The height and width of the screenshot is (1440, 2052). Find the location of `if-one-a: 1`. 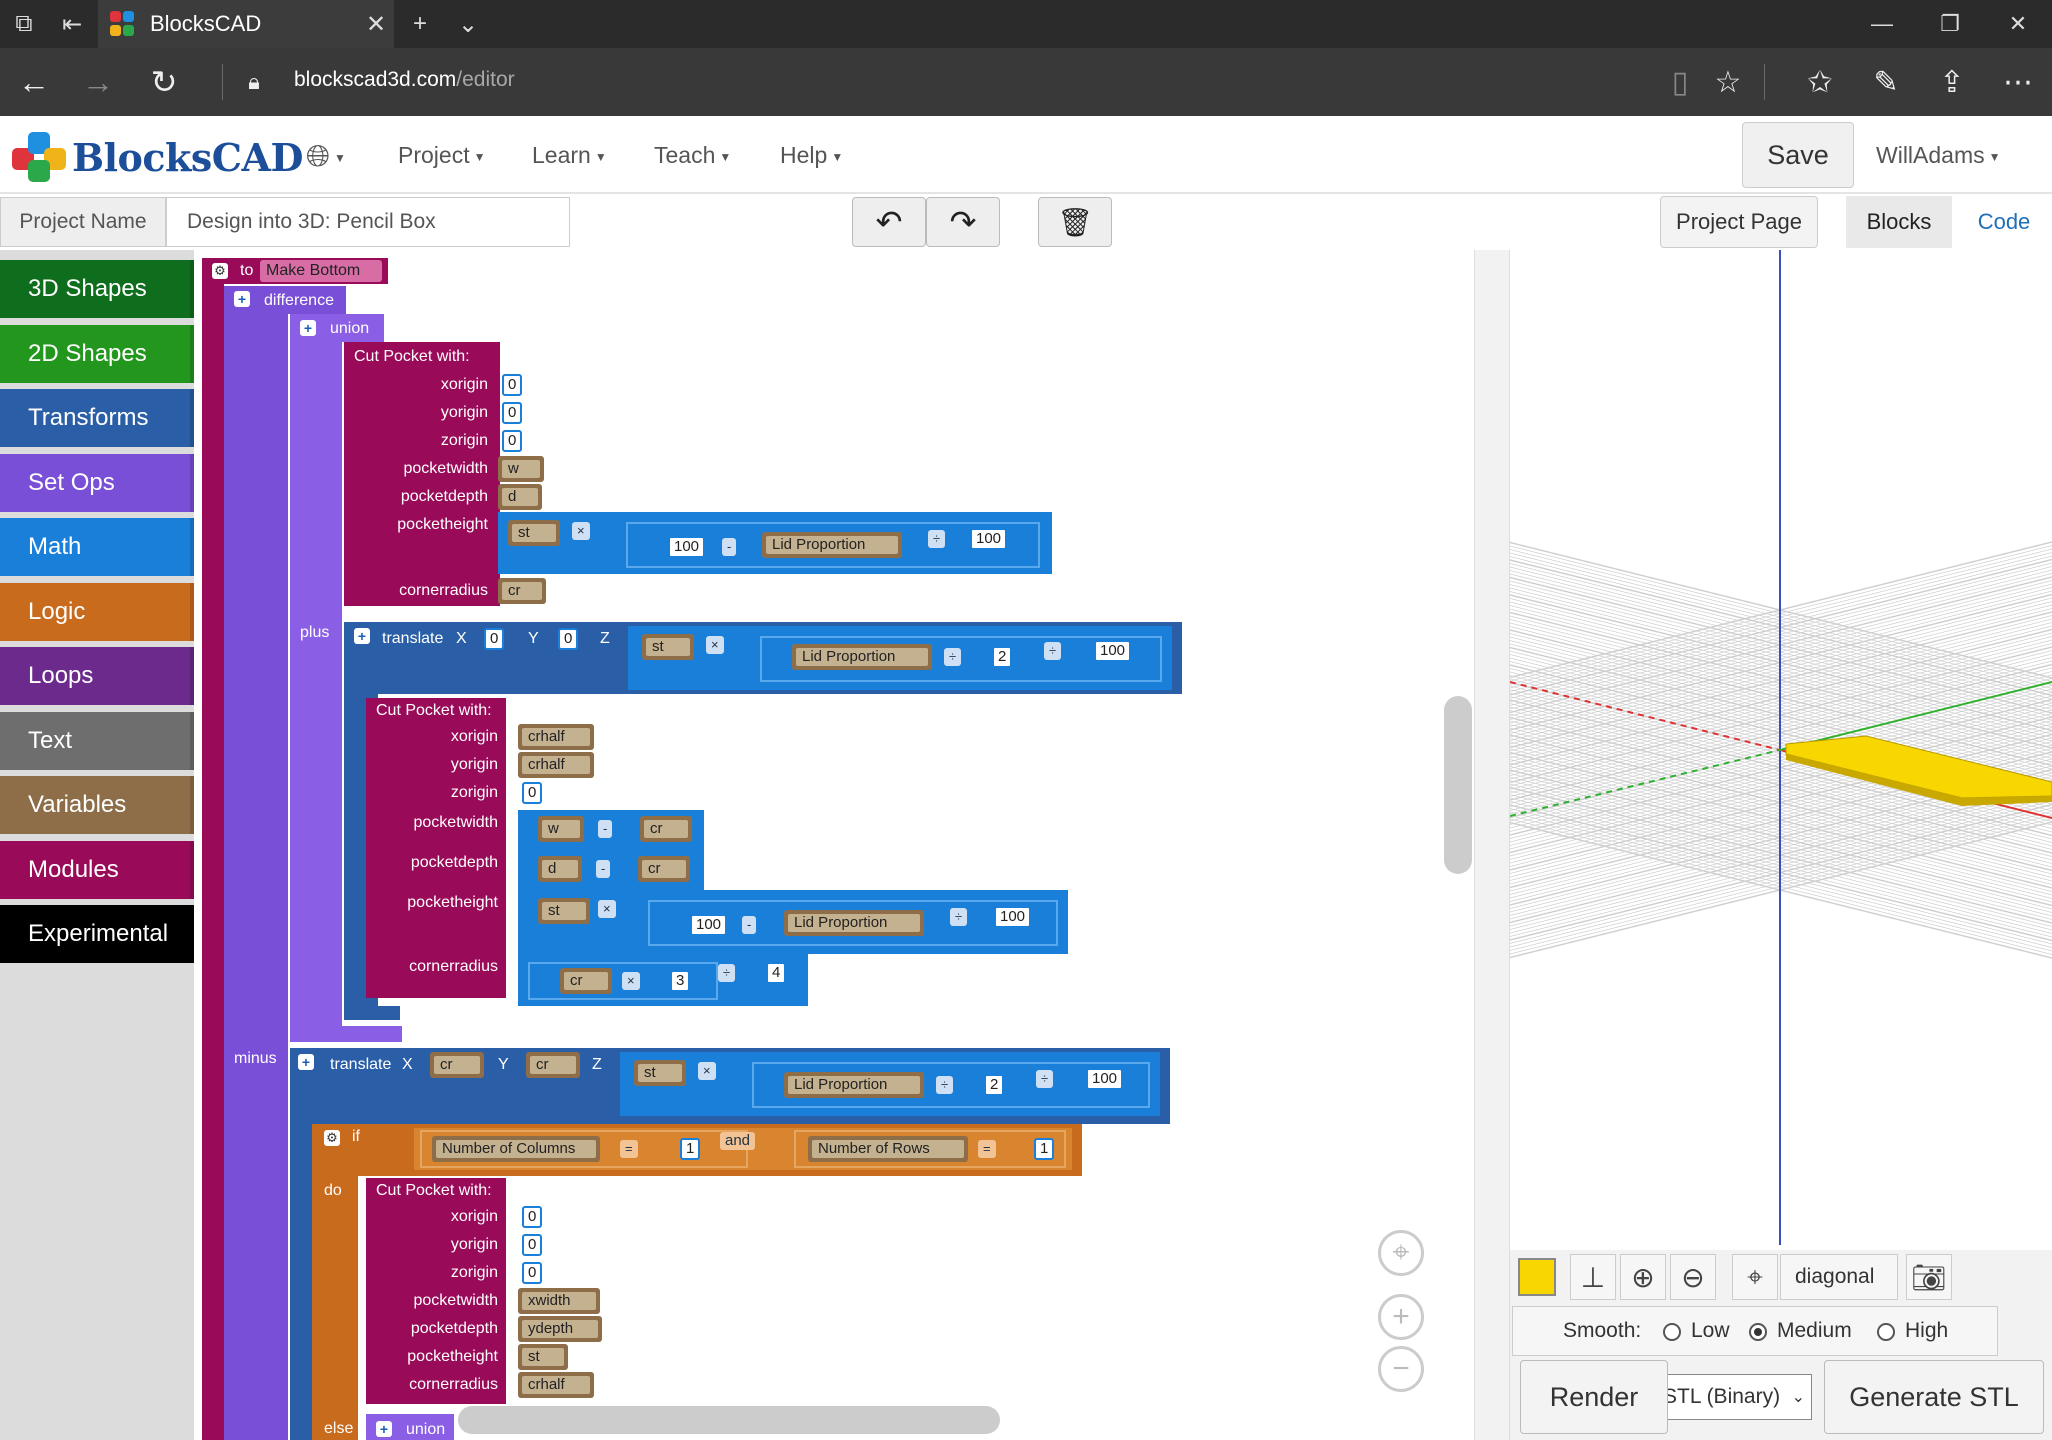

if-one-a: 1 is located at coordinates (690, 1149).